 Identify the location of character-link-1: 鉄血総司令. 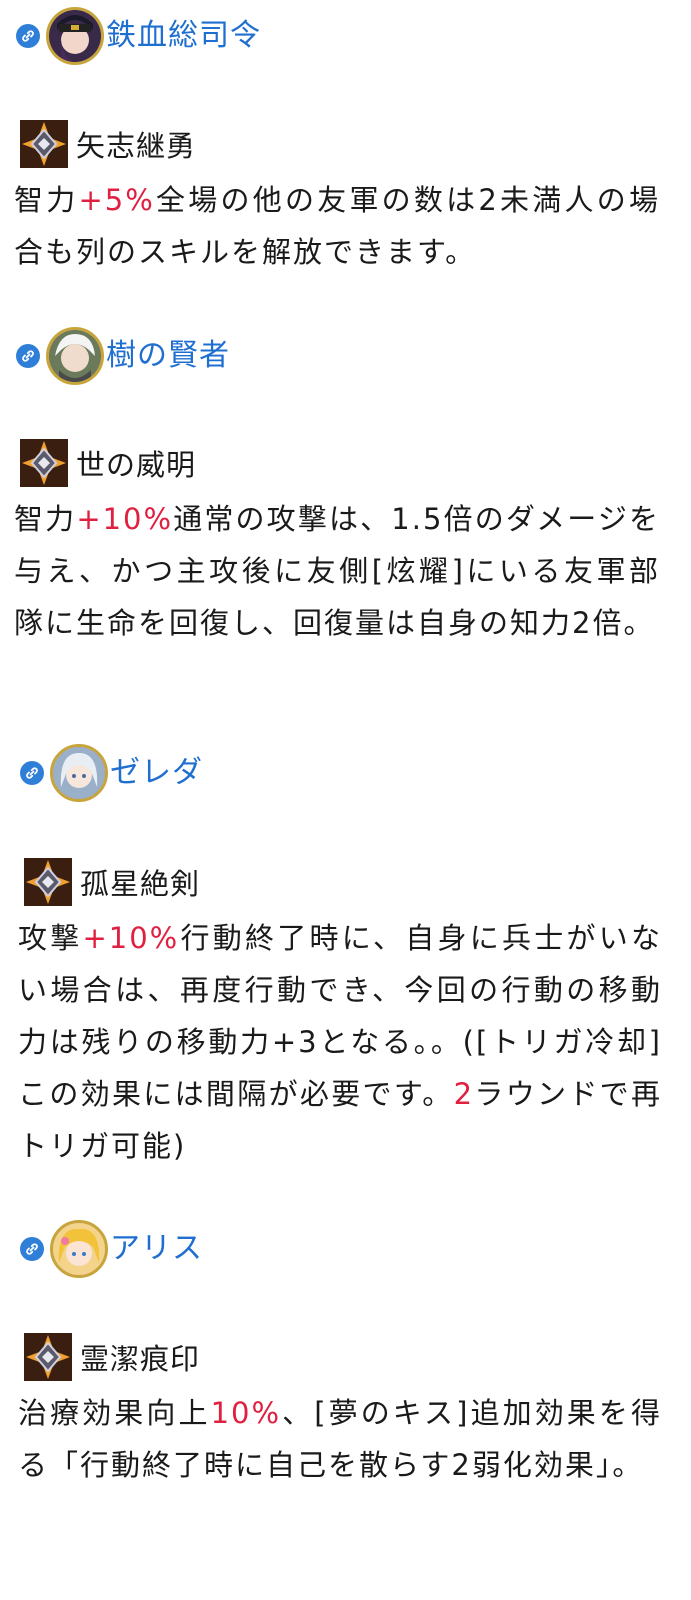
(138, 36).